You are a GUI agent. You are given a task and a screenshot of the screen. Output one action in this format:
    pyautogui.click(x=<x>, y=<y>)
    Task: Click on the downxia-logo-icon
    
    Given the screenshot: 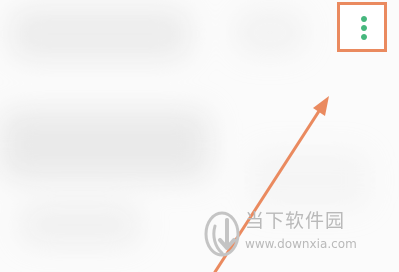 What is the action you would take?
    pyautogui.click(x=222, y=234)
    